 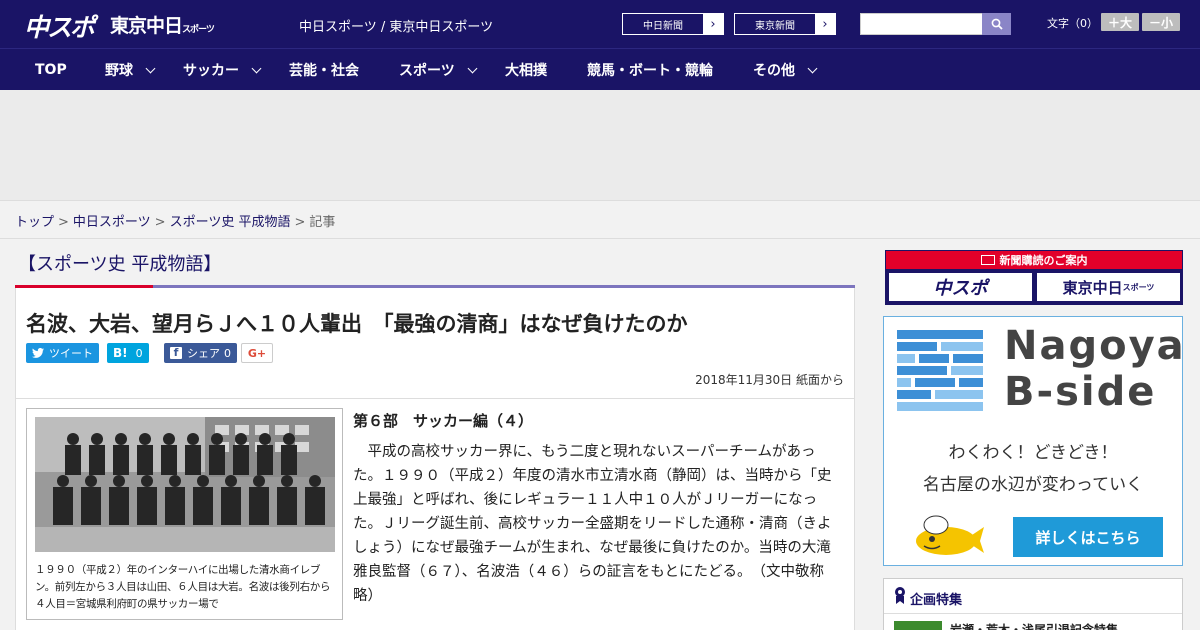 What do you see at coordinates (112, 222) in the screenshot?
I see `breadcrumb-link: 中日スポーツ` at bounding box center [112, 222].